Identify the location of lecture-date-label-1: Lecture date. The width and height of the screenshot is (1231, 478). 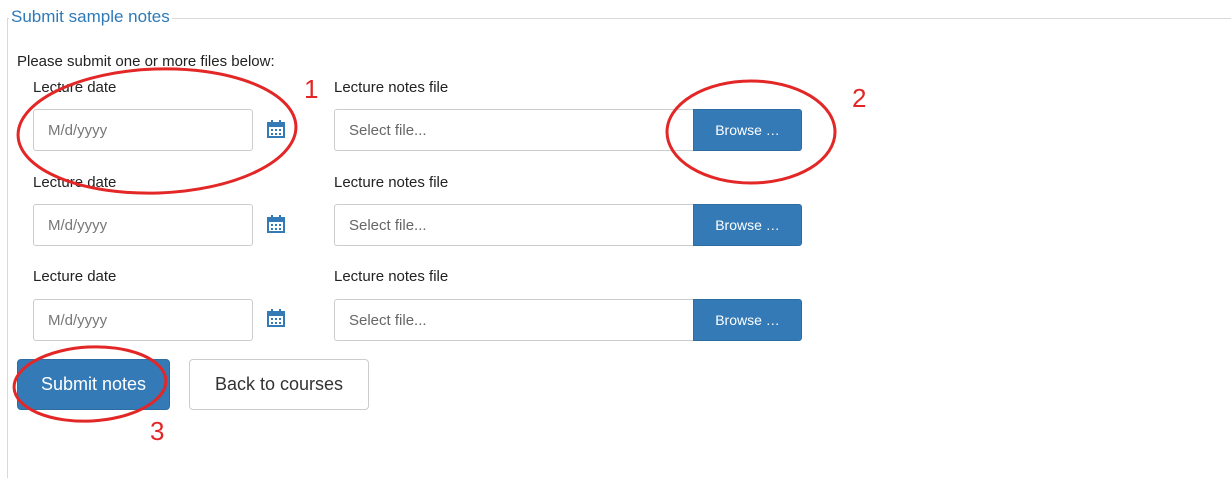
(75, 87).